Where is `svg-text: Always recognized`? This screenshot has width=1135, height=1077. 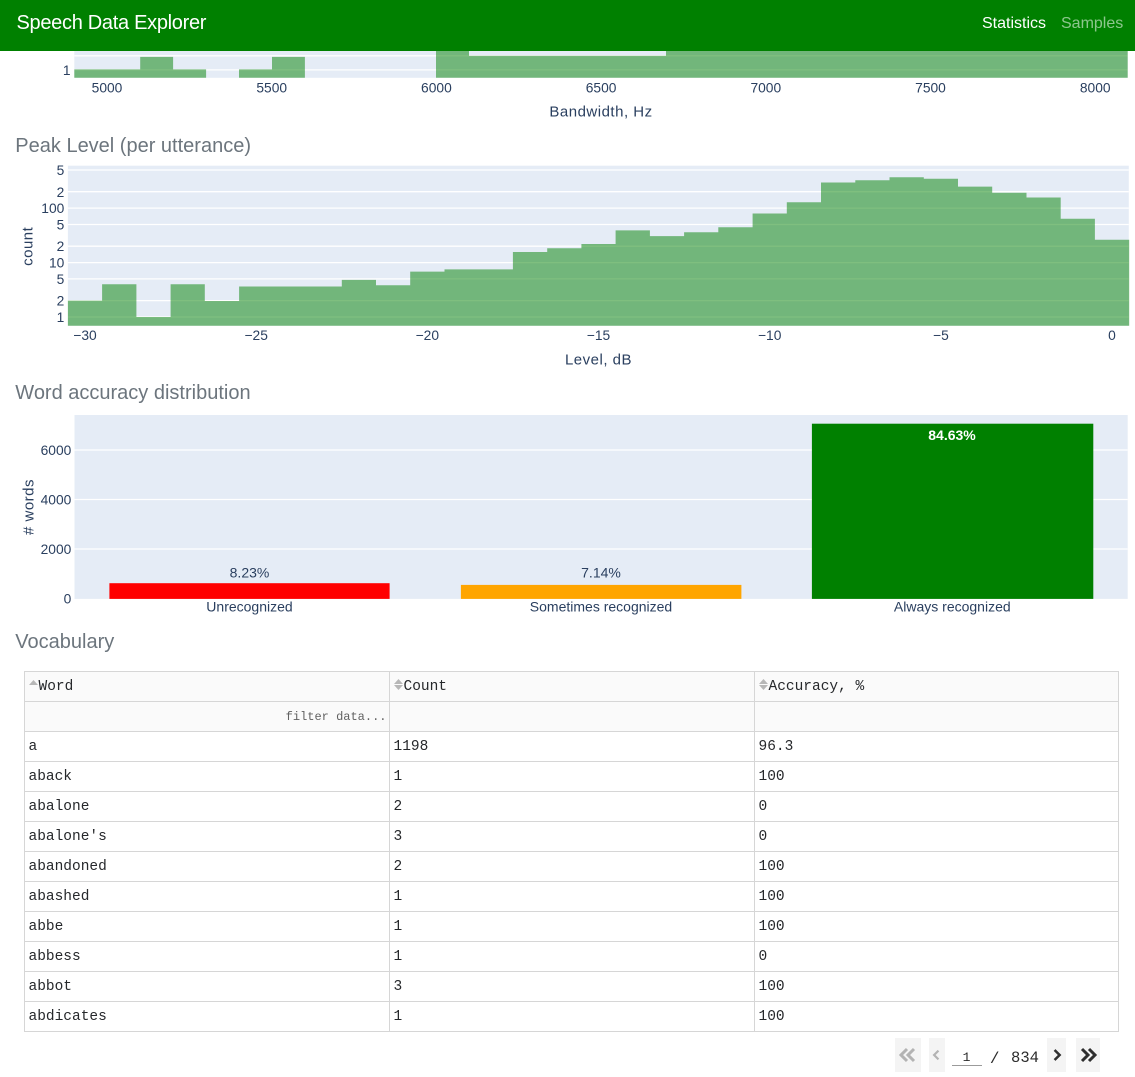 svg-text: Always recognized is located at coordinates (952, 607).